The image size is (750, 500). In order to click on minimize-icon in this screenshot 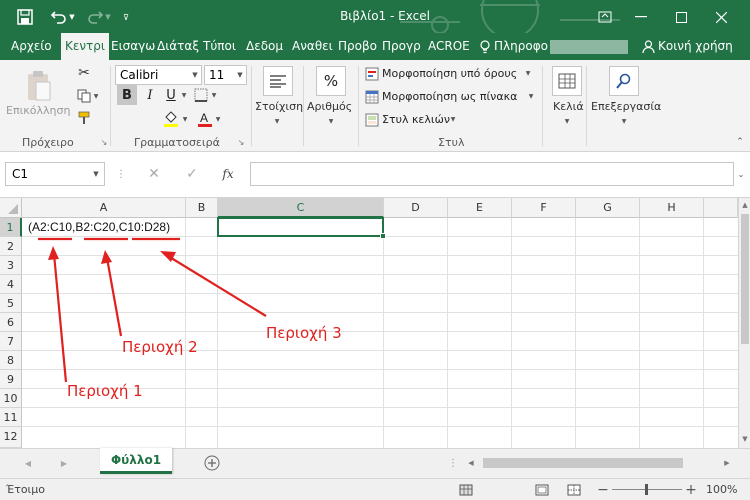, I will do `click(641, 17)`.